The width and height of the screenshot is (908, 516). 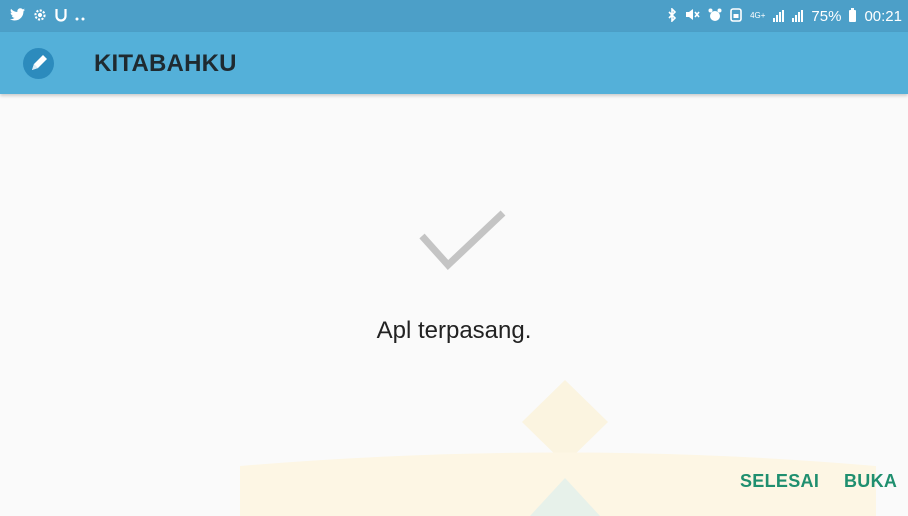 What do you see at coordinates (81, 16) in the screenshot?
I see `more-dots-icon` at bounding box center [81, 16].